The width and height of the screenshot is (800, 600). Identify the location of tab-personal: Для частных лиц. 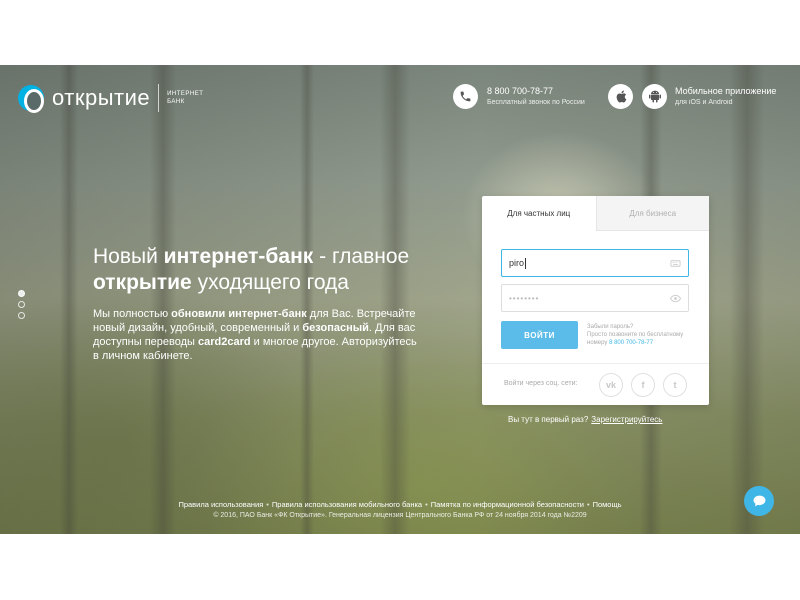
(539, 213).